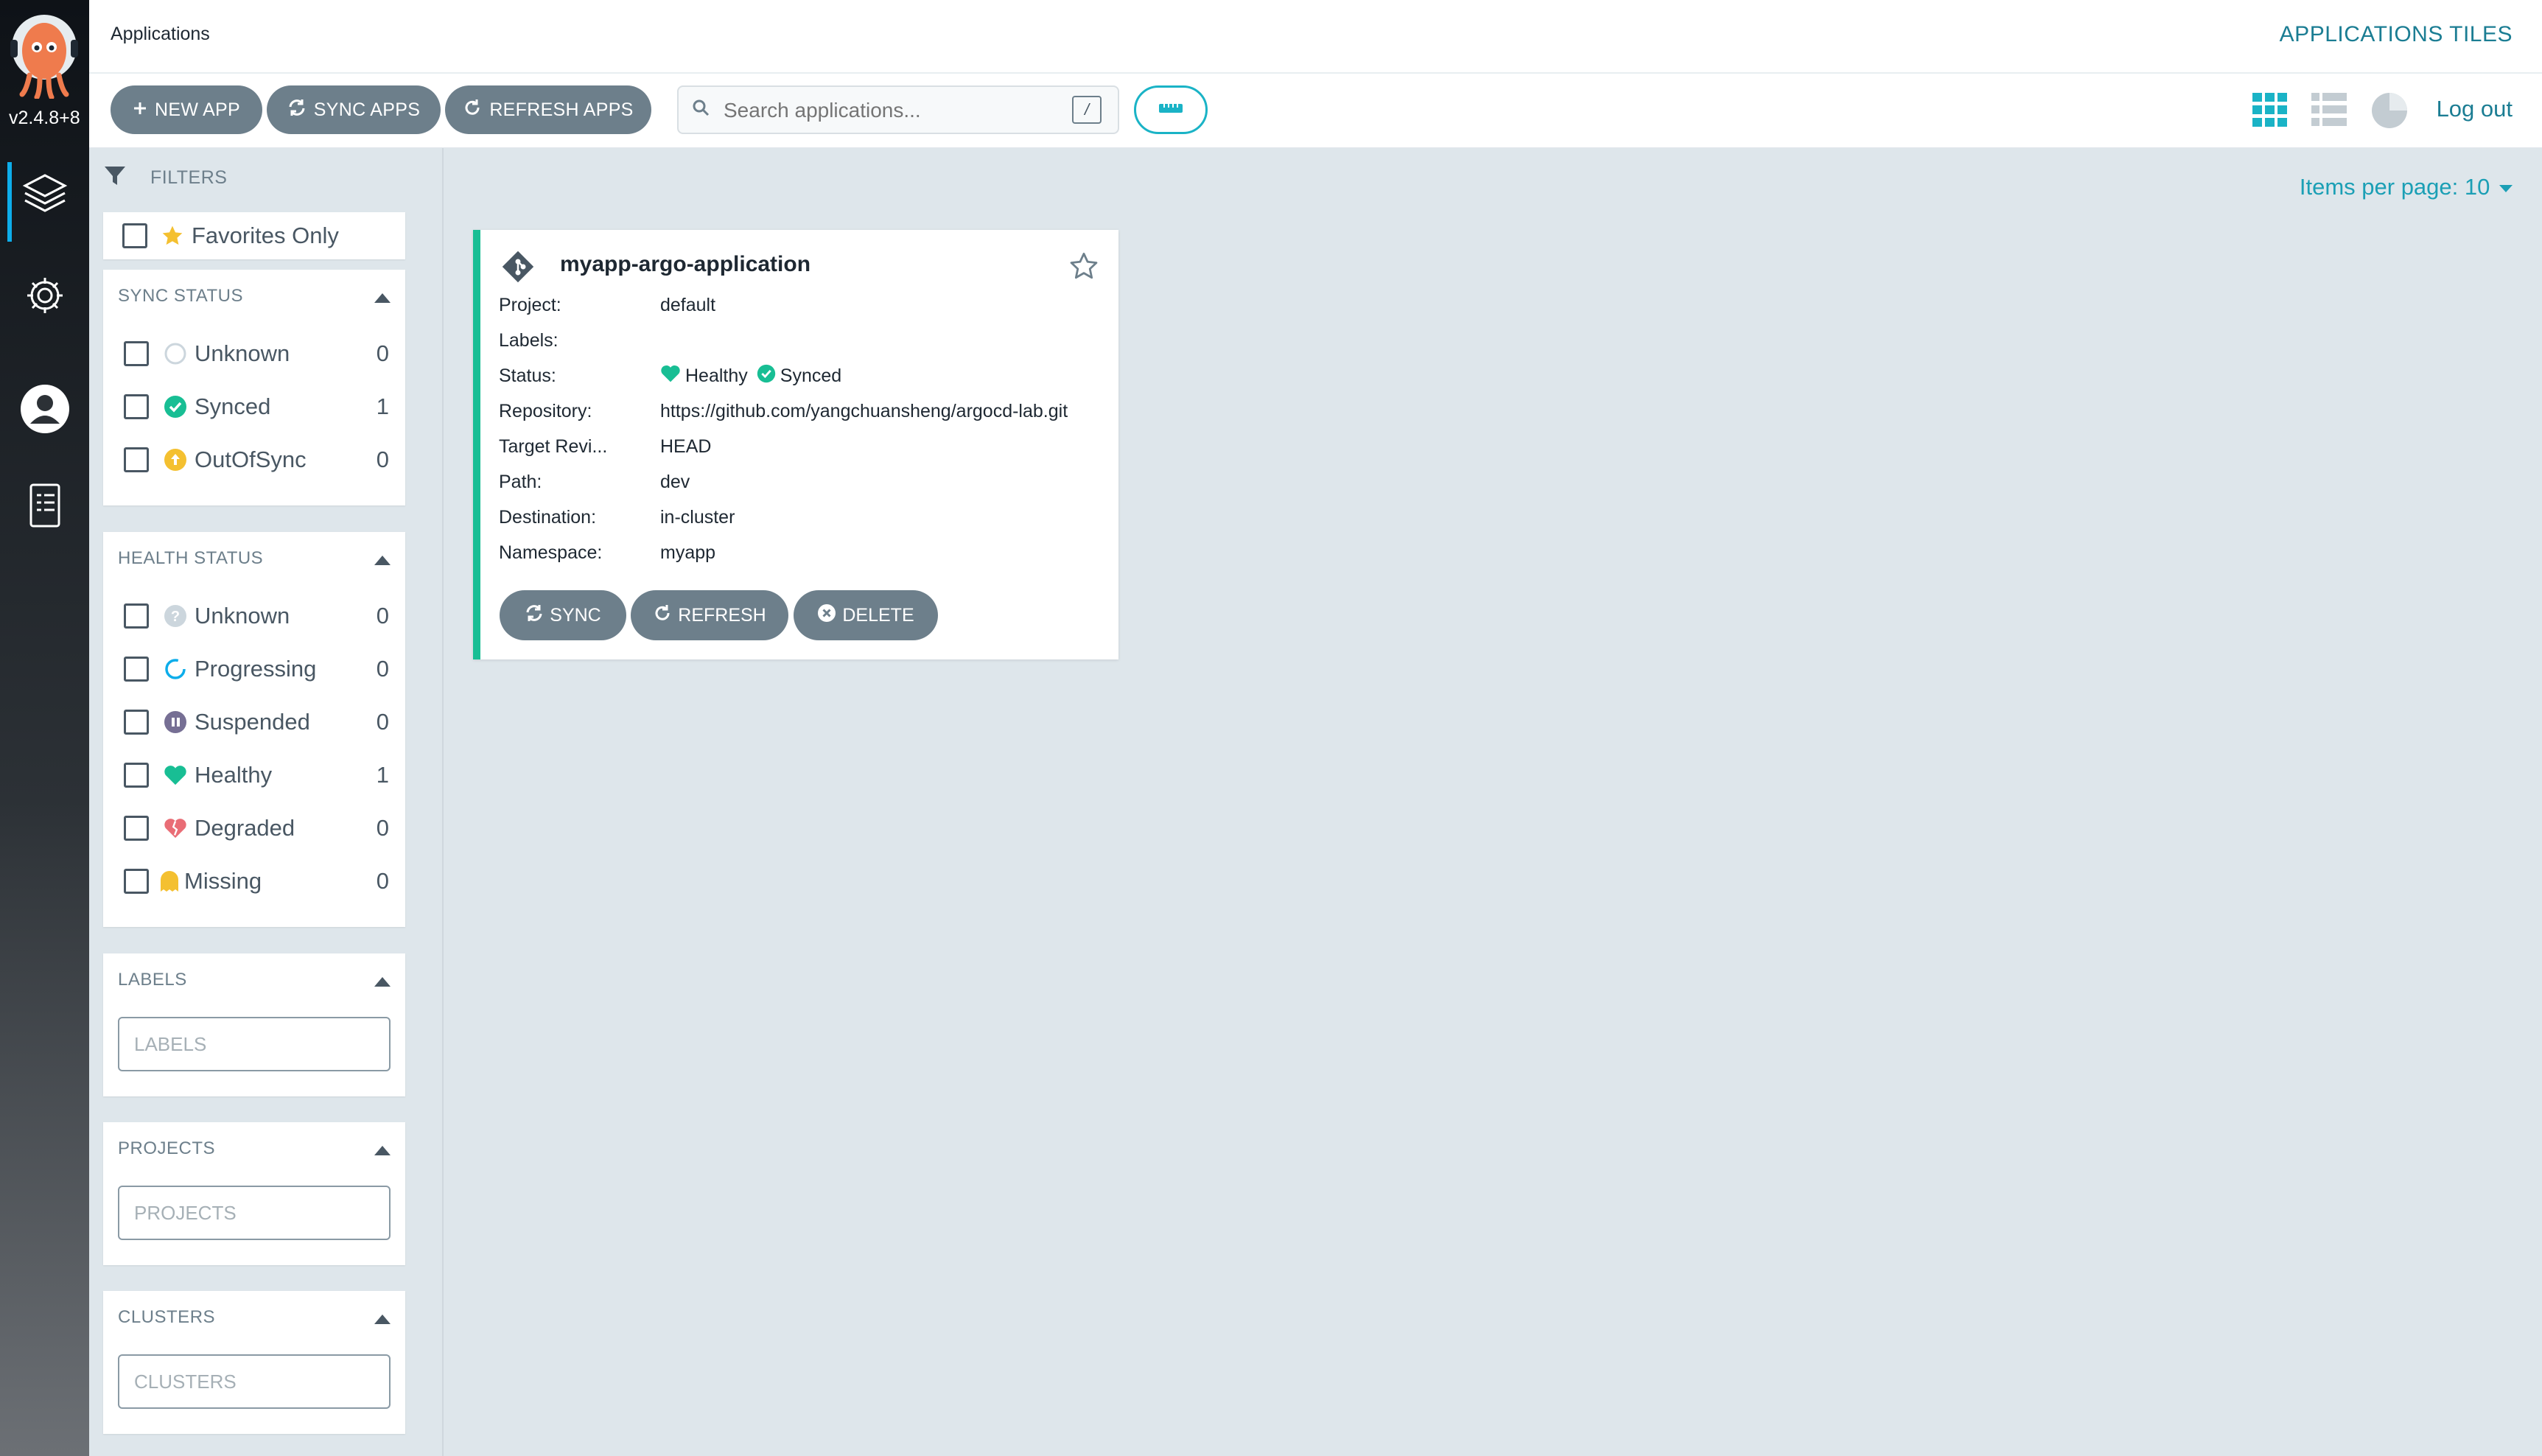 The image size is (2542, 1456). What do you see at coordinates (686, 446) in the screenshot?
I see `field-value-target-revision: HEAD` at bounding box center [686, 446].